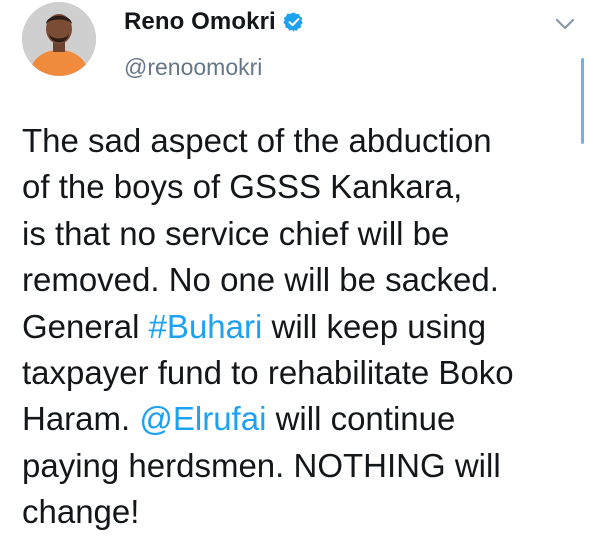  Describe the element at coordinates (202, 418) in the screenshot. I see `mention-link: @Elrufai` at that location.